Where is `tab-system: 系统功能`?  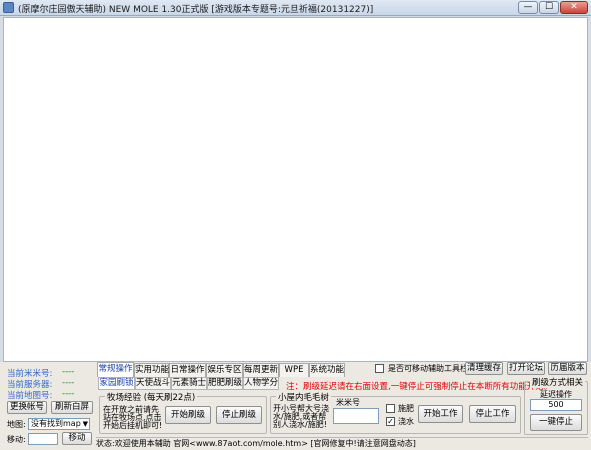
tab-system: 系统功能 is located at coordinates (327, 370).